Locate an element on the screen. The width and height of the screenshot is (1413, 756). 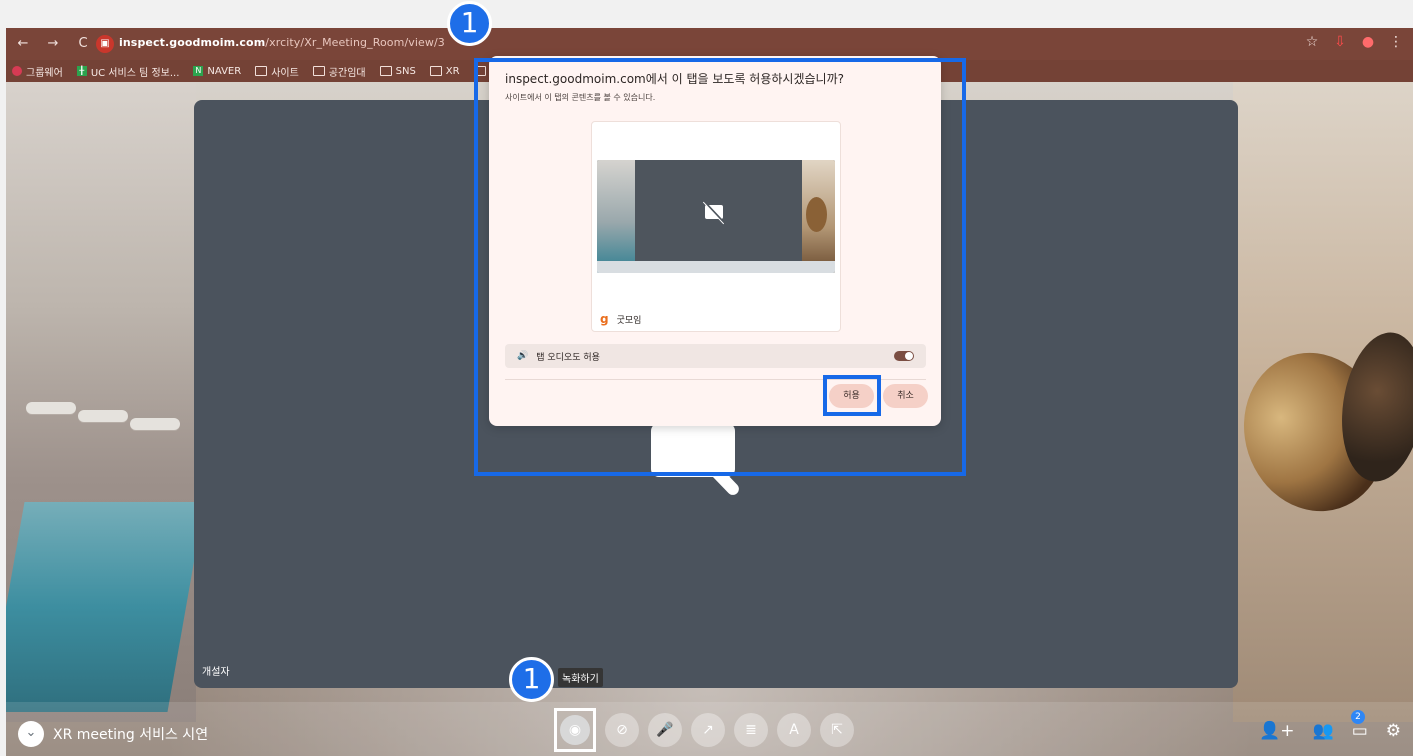
mic-off-button: 🎤 is located at coordinates (665, 730).